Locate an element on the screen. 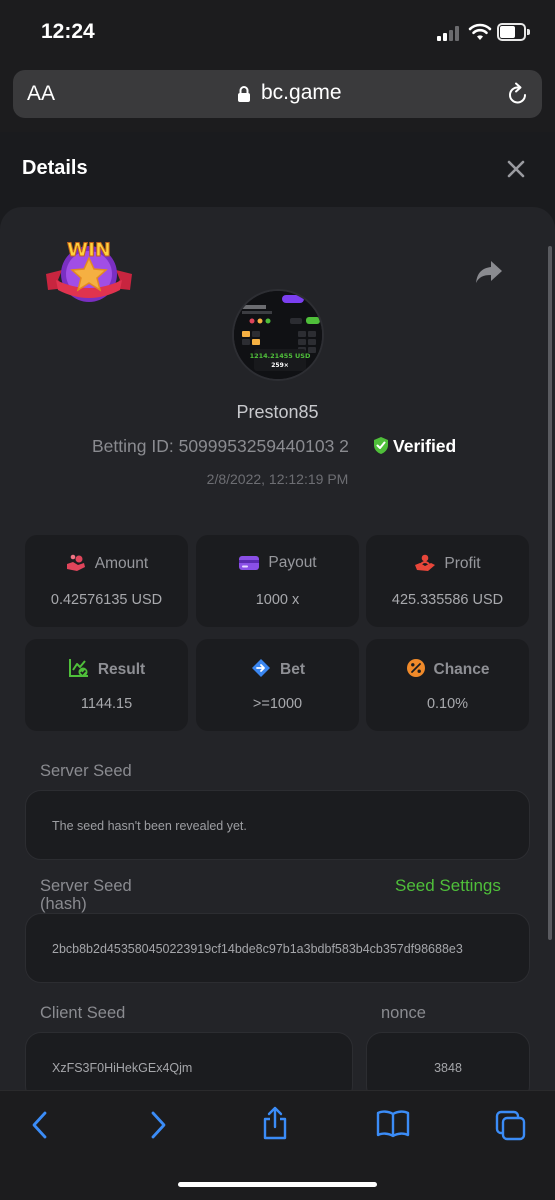 This screenshot has height=1200, width=555. stat-card-amount: Amount 0.42576135 USD is located at coordinates (106, 581).